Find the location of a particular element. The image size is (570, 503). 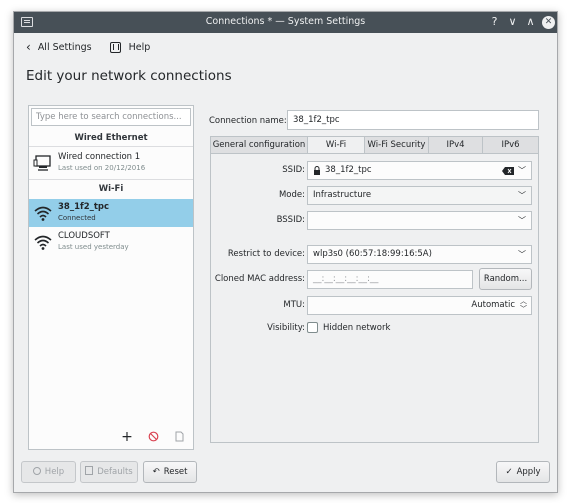

all-settings-link: All Settings is located at coordinates (65, 47).